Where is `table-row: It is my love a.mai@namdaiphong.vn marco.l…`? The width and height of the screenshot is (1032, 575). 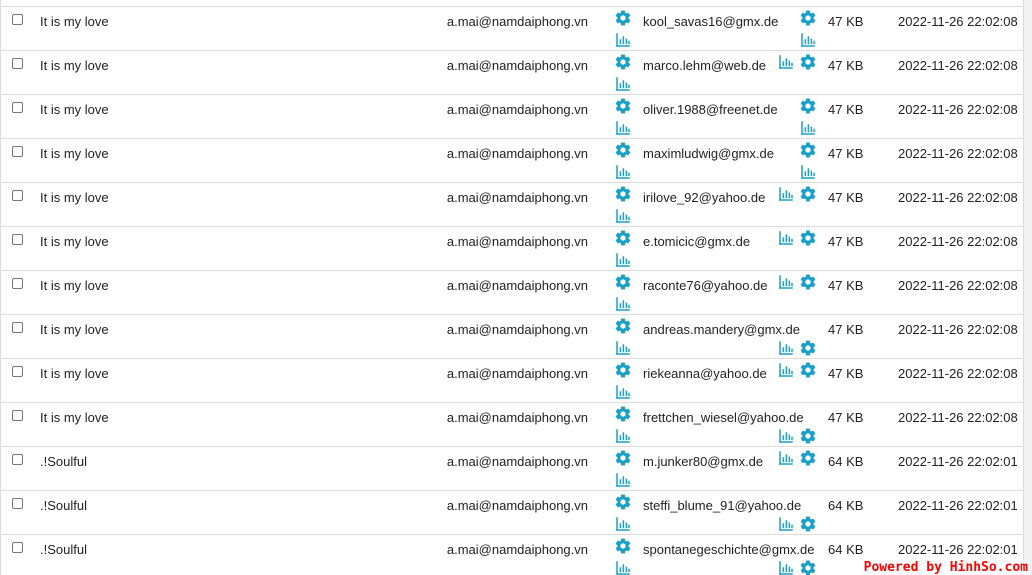 table-row: It is my love a.mai@namdaiphong.vn marco.l… is located at coordinates (512, 73).